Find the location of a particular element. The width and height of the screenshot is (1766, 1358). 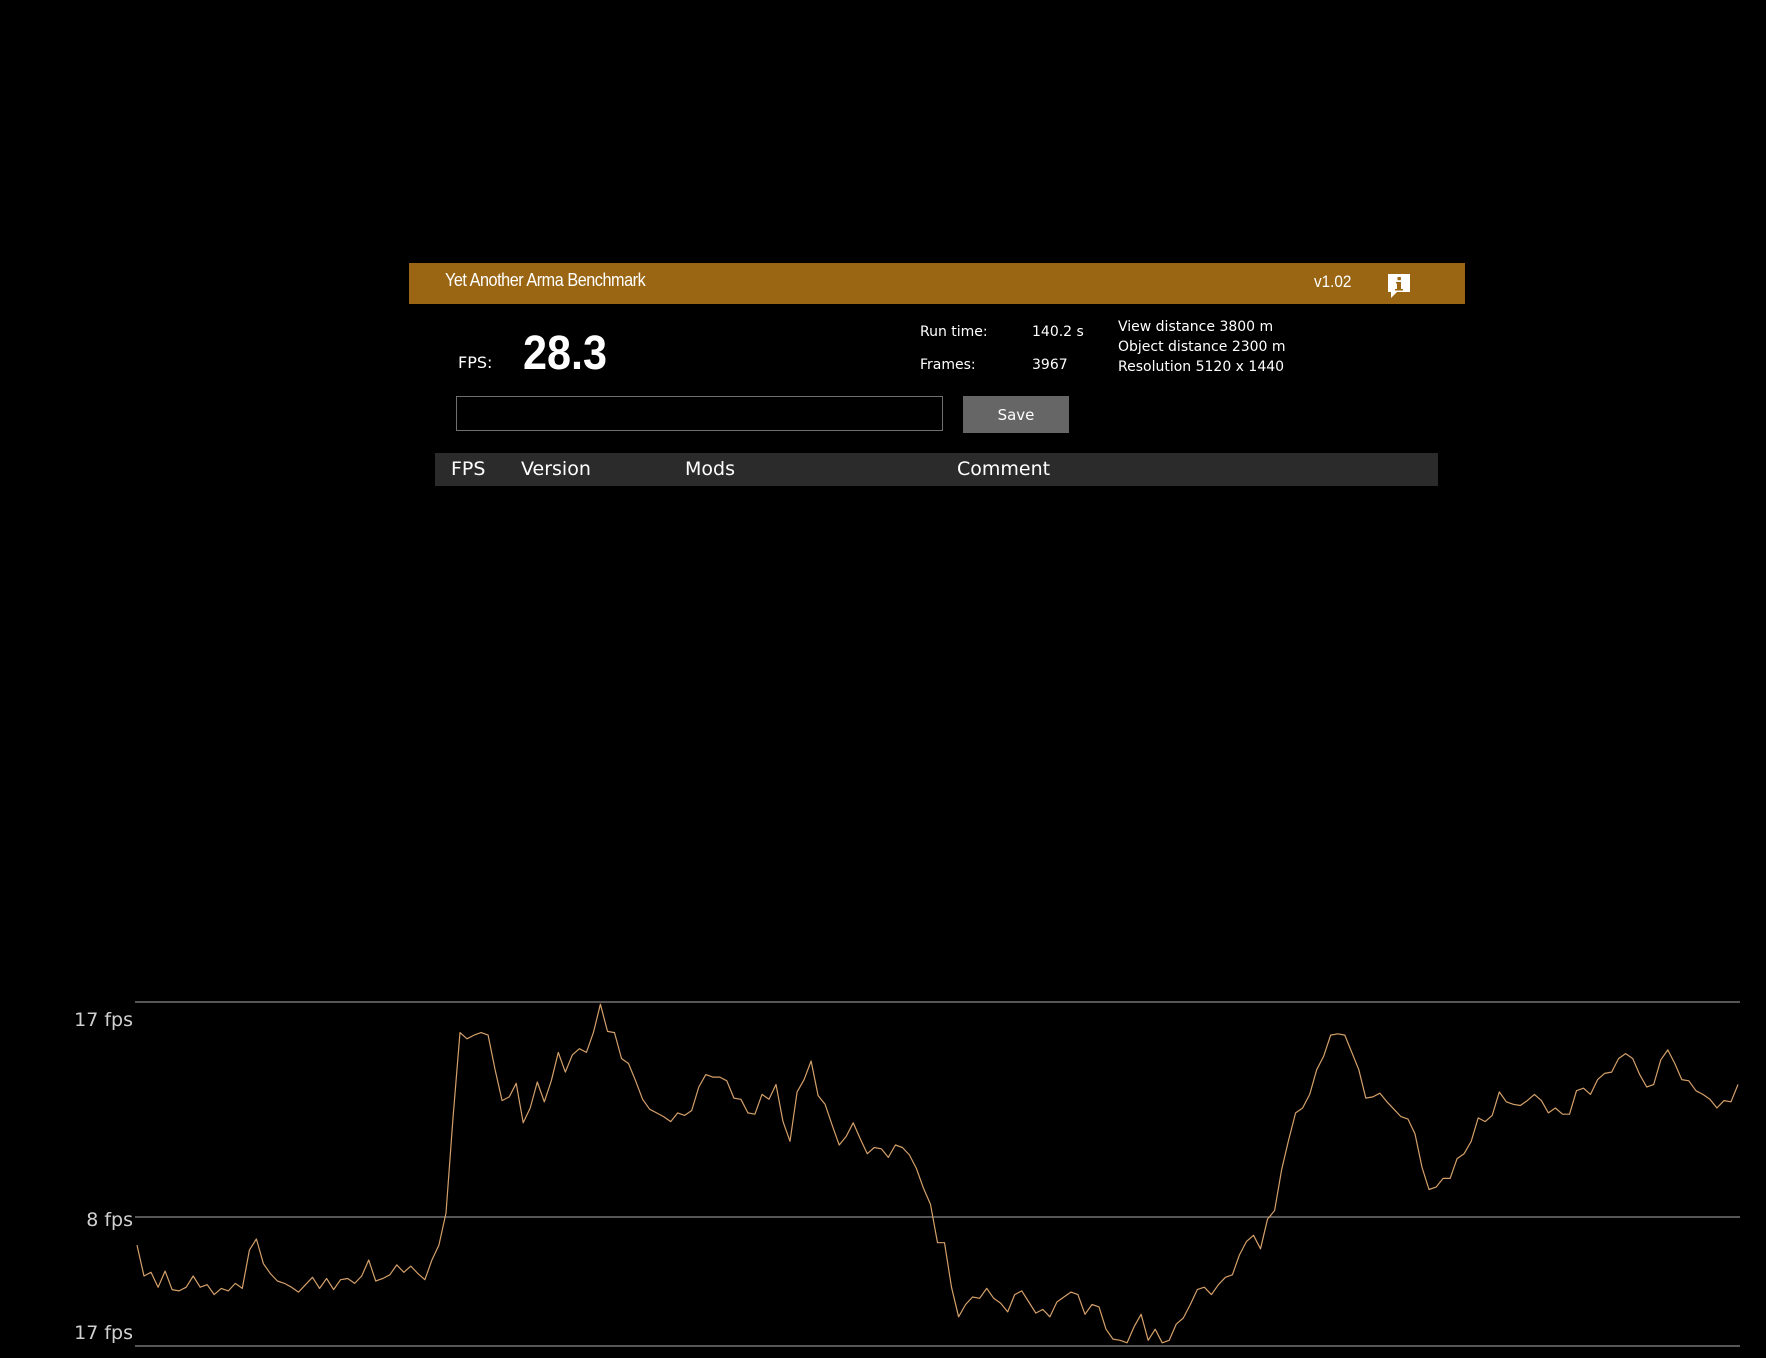

column-header-version: Version is located at coordinates (556, 469).